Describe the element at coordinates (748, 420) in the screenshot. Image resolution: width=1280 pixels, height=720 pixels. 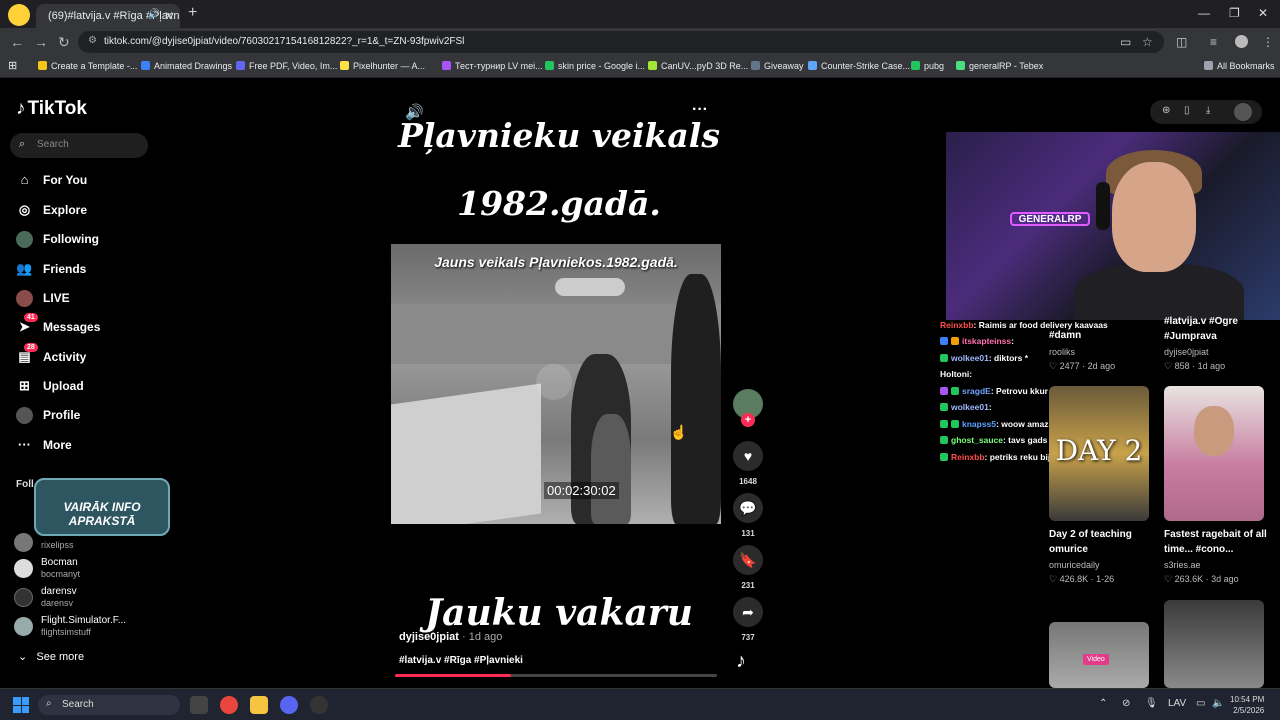
I see `follow-plus-icon: +` at that location.